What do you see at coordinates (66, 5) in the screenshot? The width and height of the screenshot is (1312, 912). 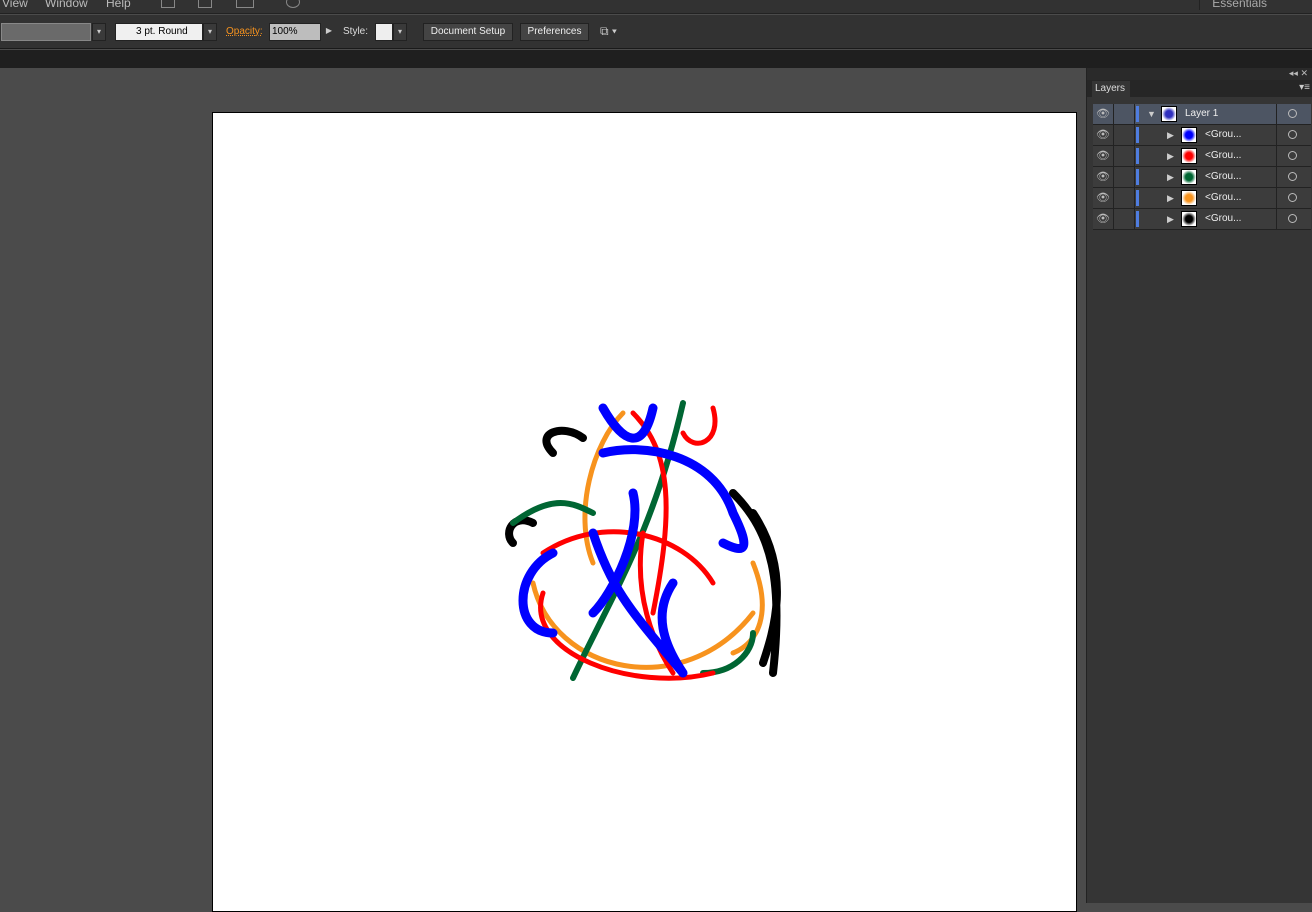 I see `menu-window: Window` at bounding box center [66, 5].